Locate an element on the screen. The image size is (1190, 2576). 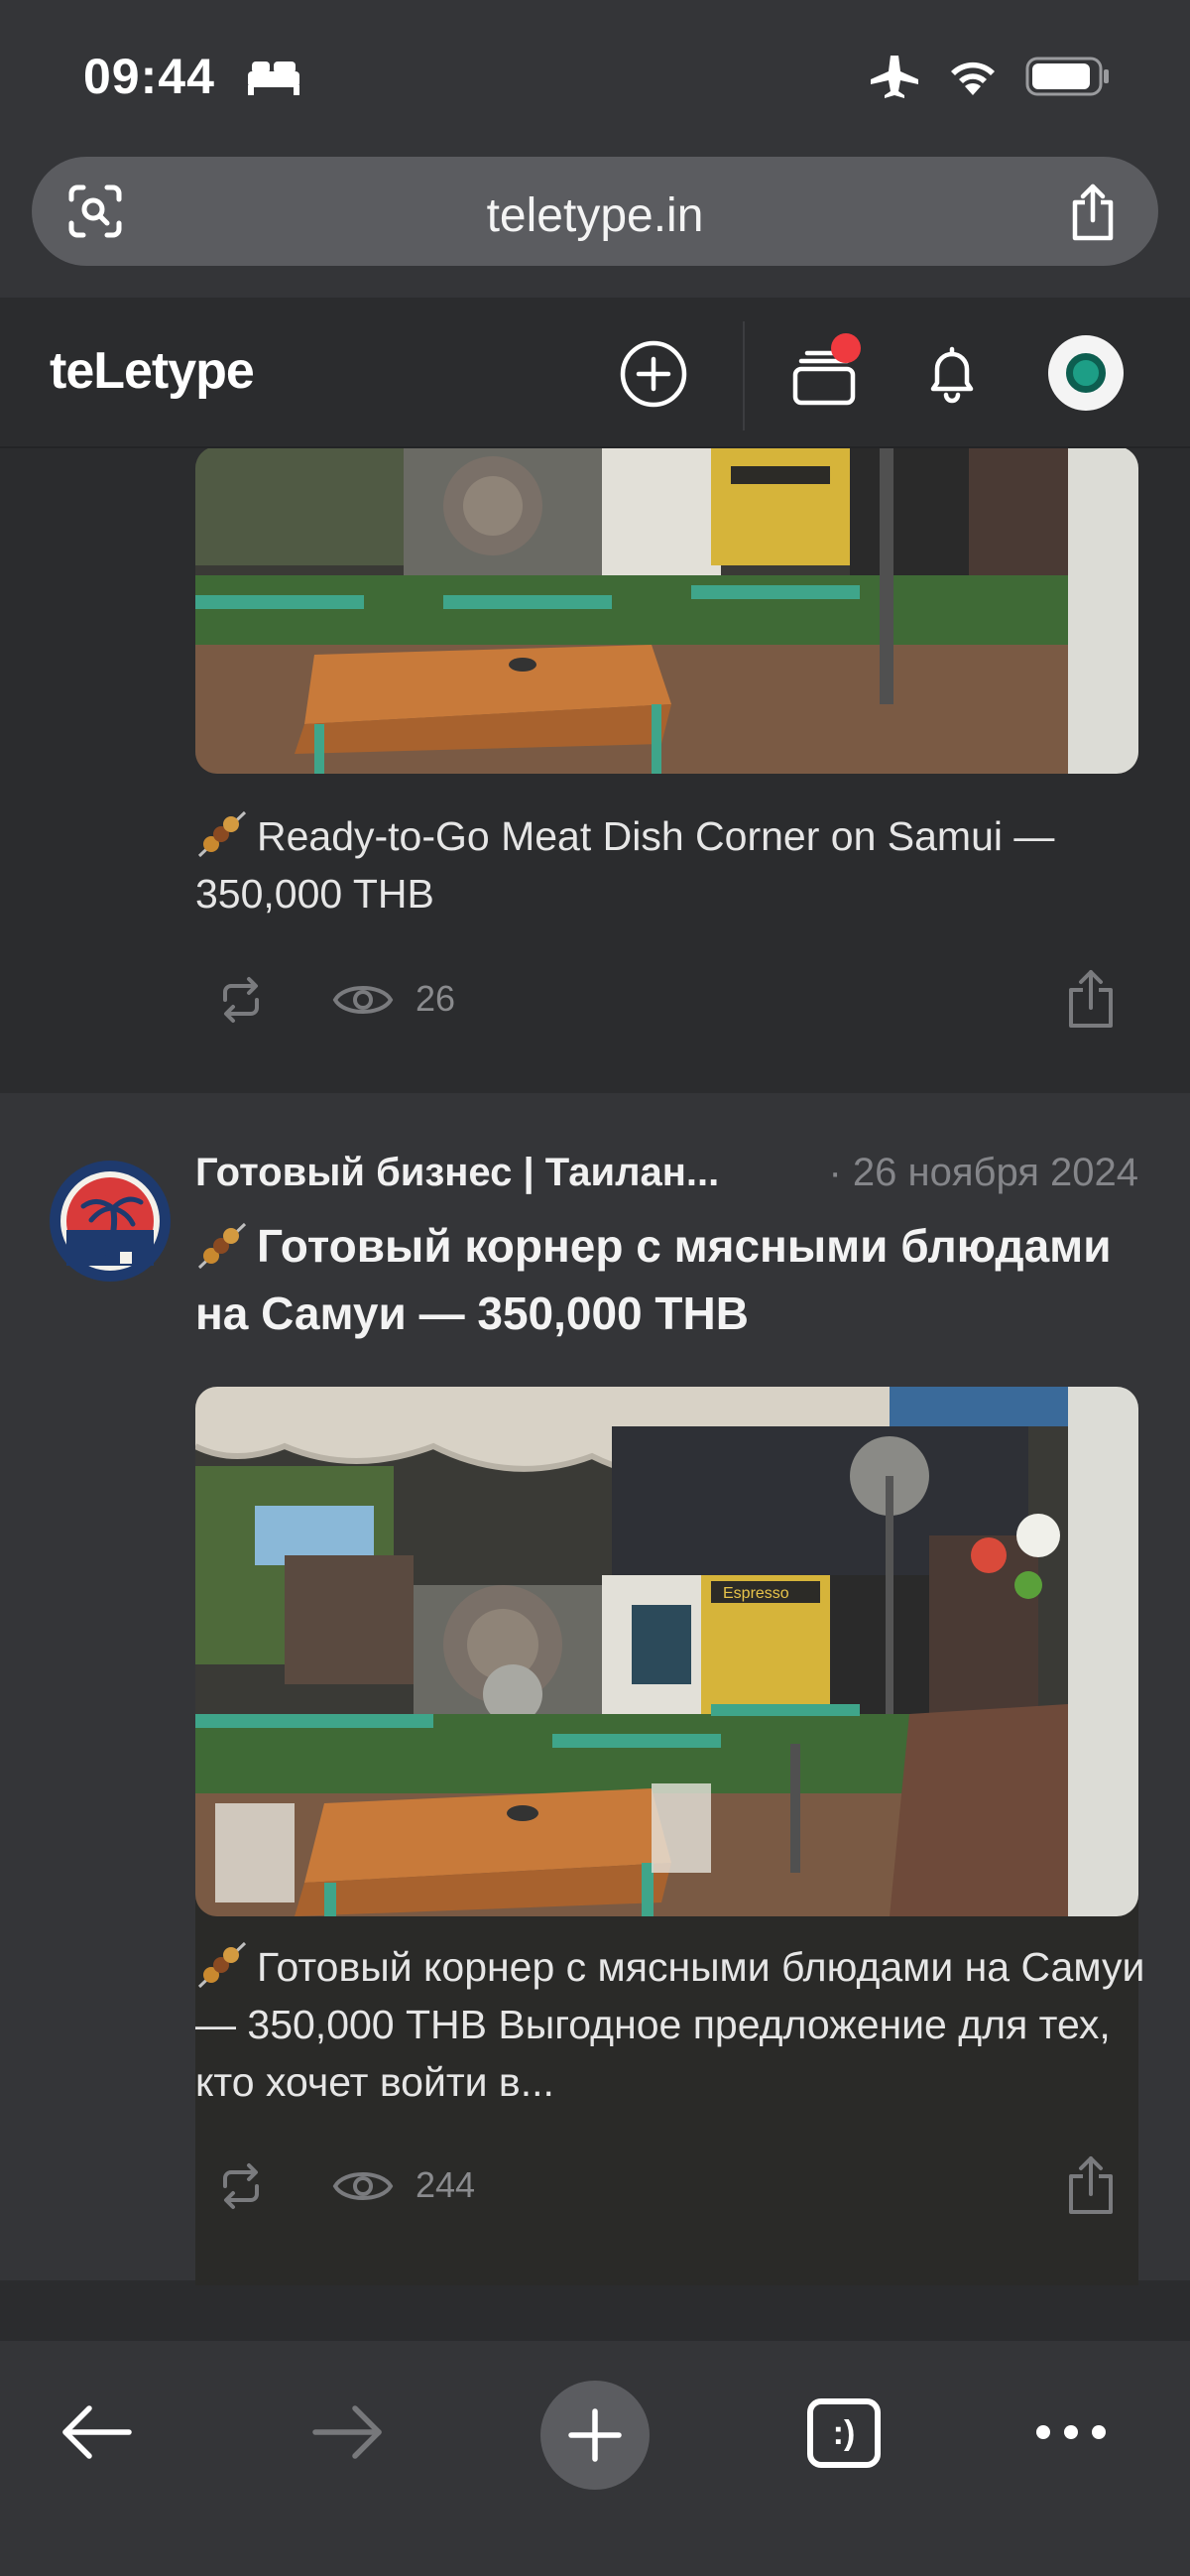
user-avatar is located at coordinates (1086, 373).